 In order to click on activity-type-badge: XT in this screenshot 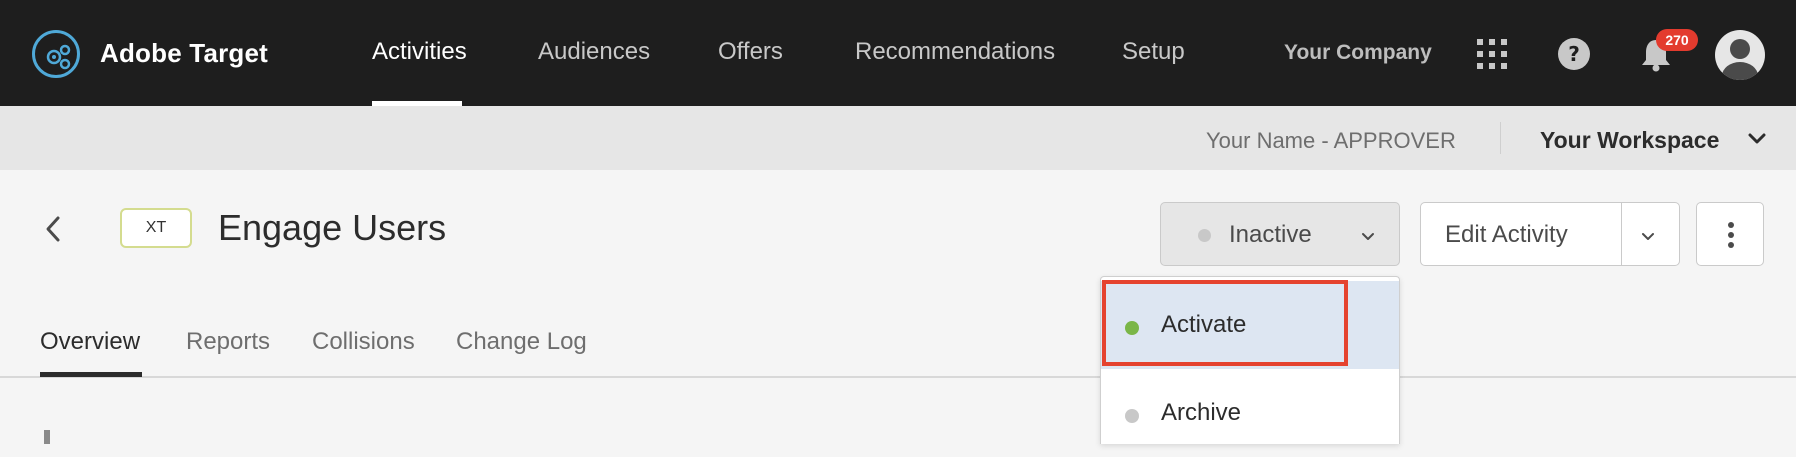, I will do `click(156, 228)`.